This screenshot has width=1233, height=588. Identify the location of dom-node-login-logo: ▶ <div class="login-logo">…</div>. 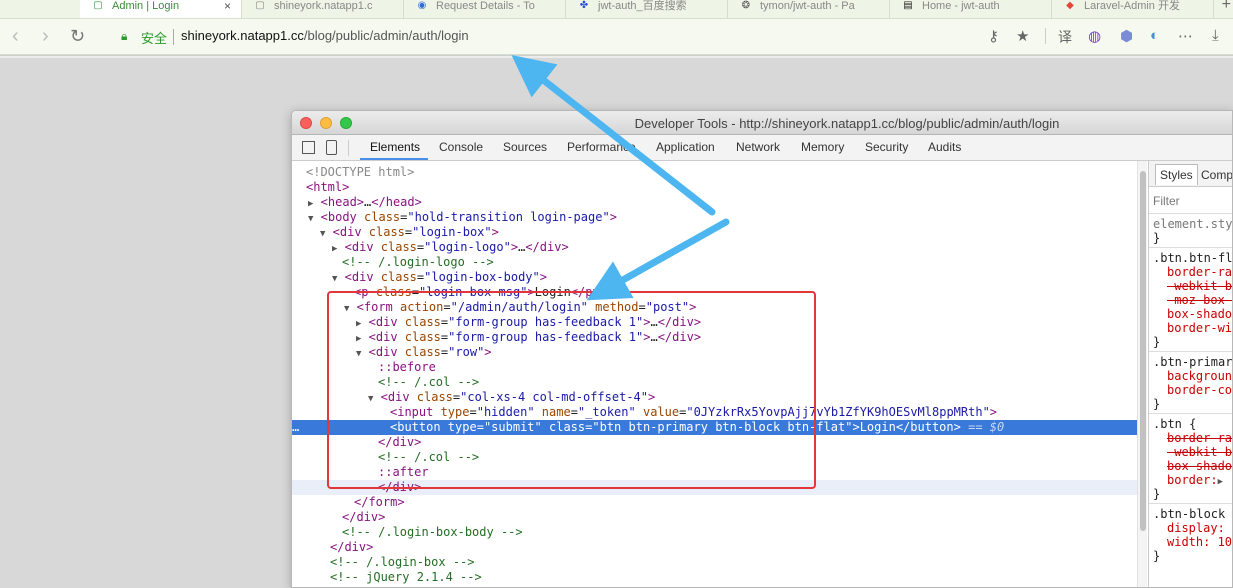
(714, 247).